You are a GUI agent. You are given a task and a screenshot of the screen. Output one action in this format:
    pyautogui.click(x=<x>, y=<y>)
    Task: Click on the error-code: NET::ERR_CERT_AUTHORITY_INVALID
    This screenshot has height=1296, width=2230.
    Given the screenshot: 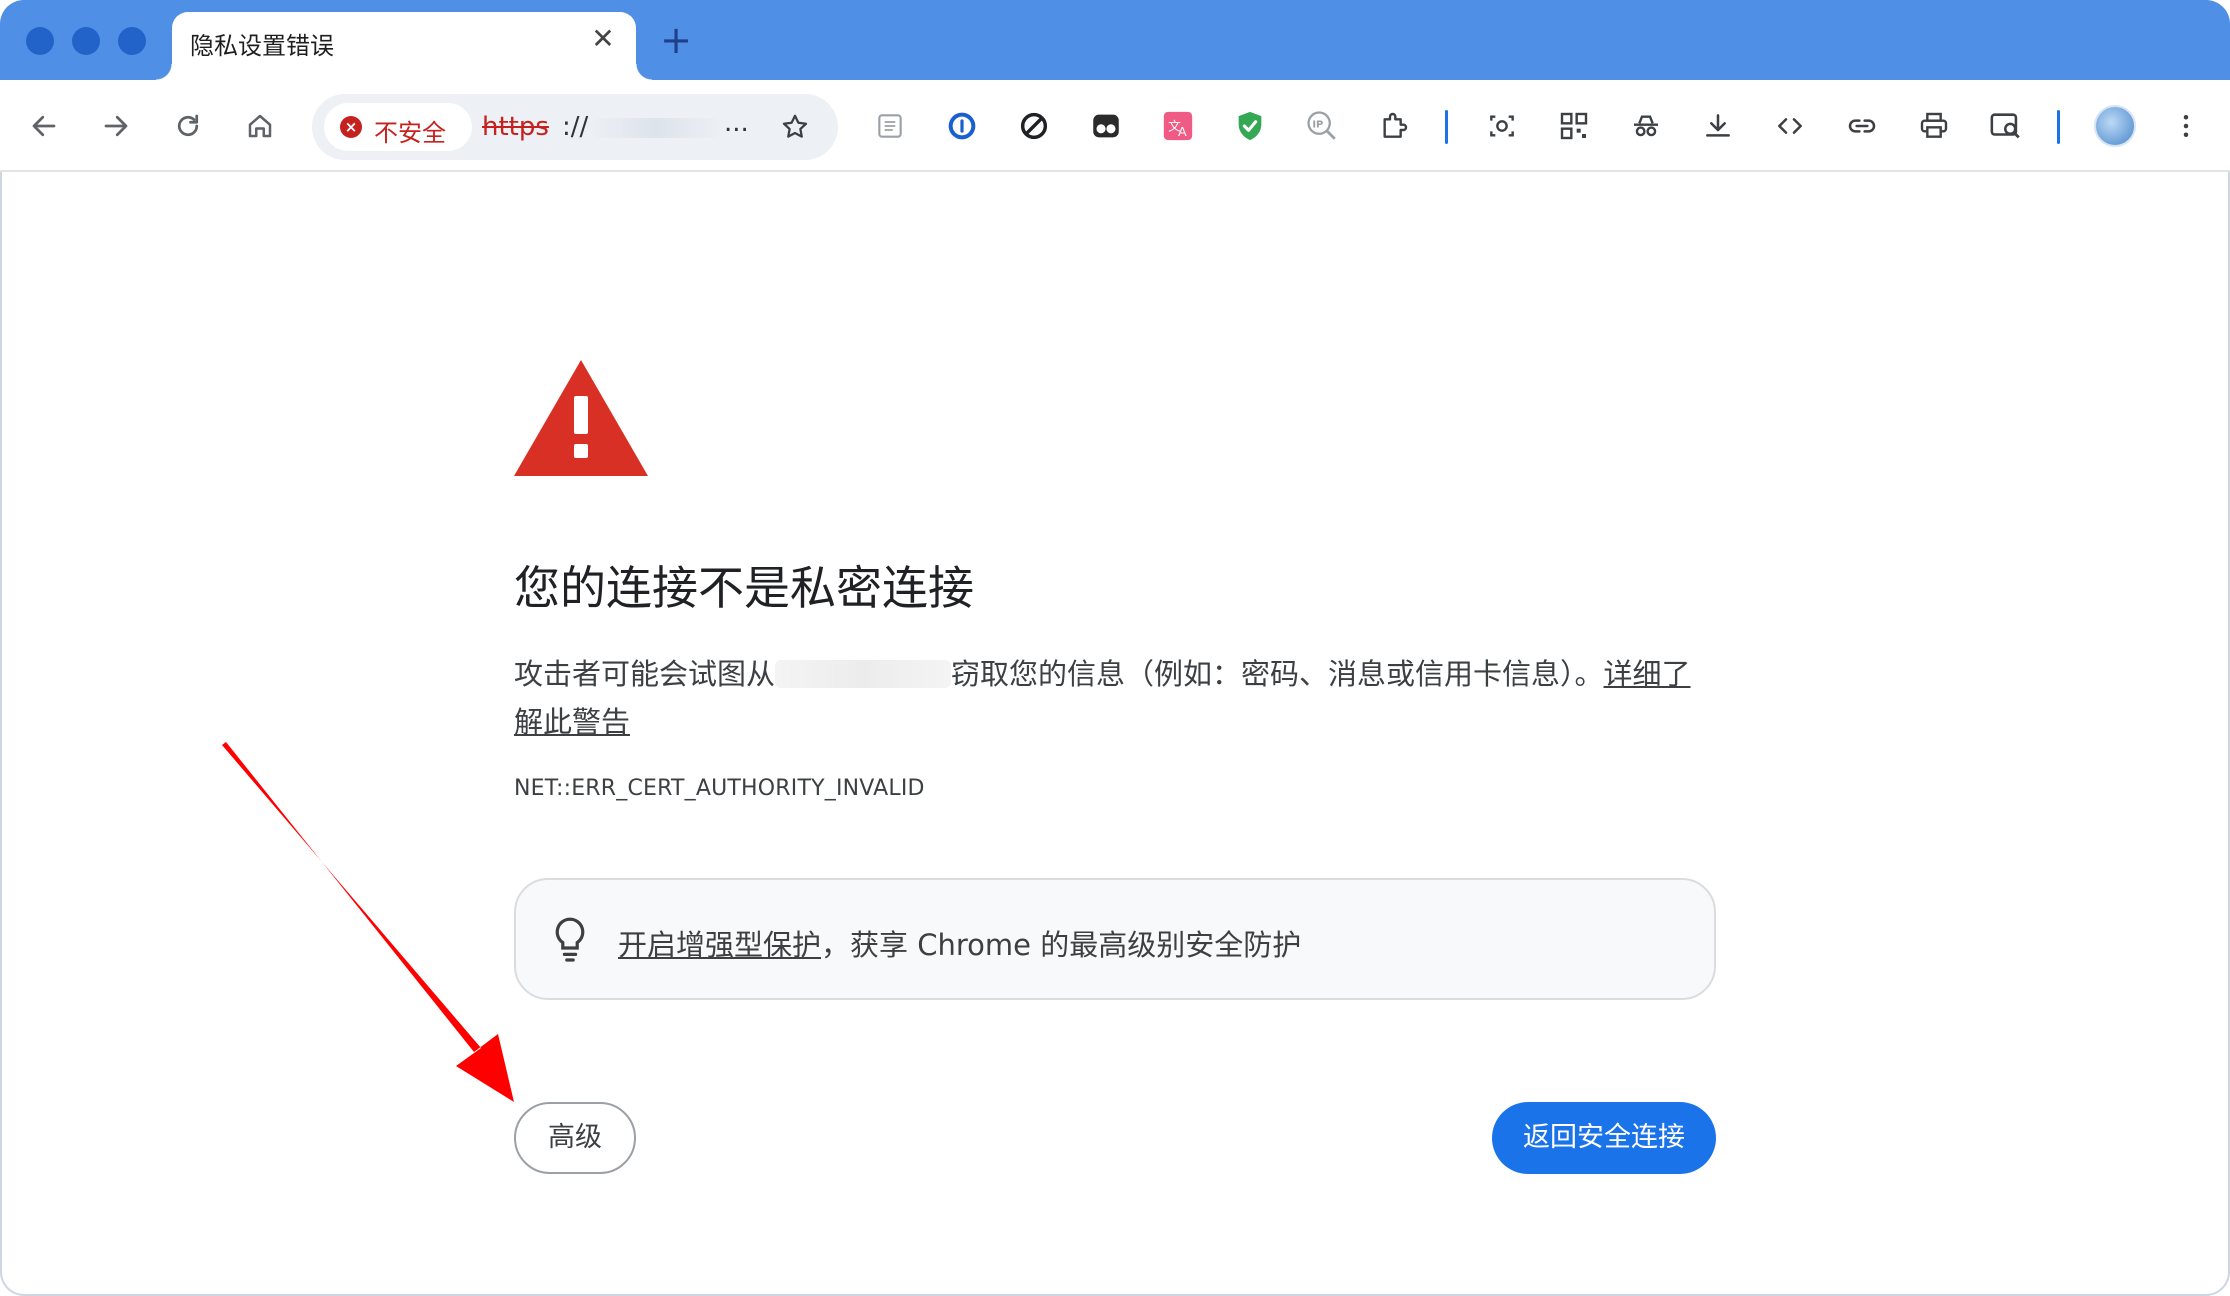 What is the action you would take?
    pyautogui.click(x=719, y=788)
    